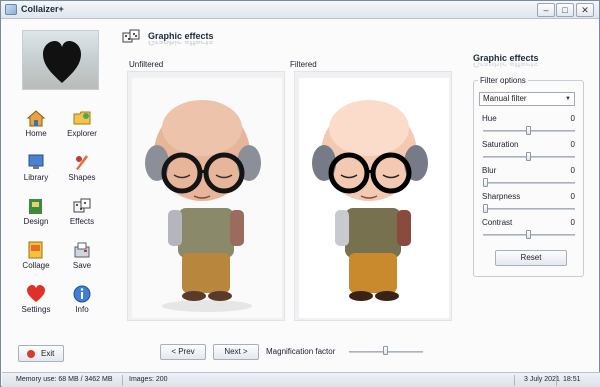  What do you see at coordinates (36, 118) in the screenshot?
I see `house-icon` at bounding box center [36, 118].